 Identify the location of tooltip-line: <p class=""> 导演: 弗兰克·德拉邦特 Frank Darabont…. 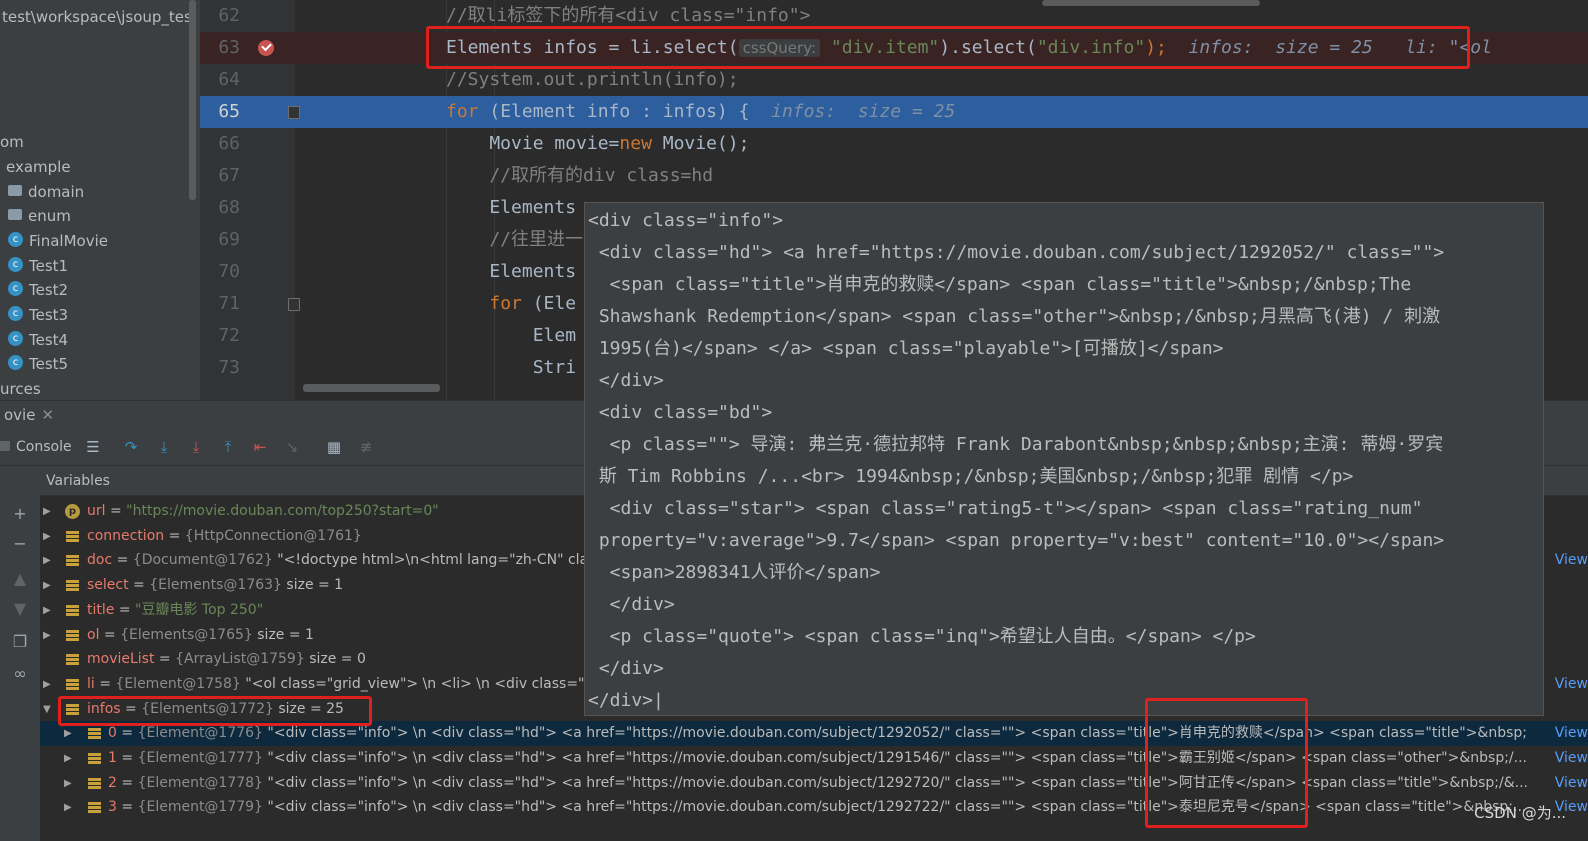
(1016, 444).